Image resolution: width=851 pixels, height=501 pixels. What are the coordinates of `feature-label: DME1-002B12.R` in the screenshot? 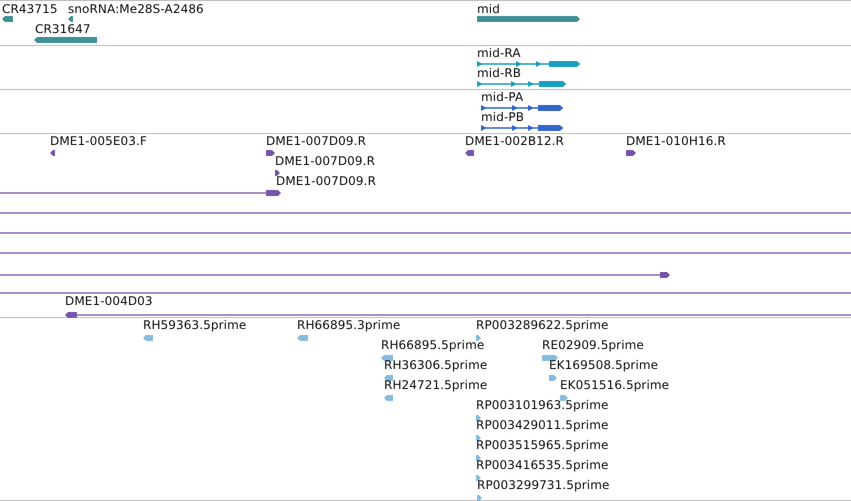 It's located at (514, 141).